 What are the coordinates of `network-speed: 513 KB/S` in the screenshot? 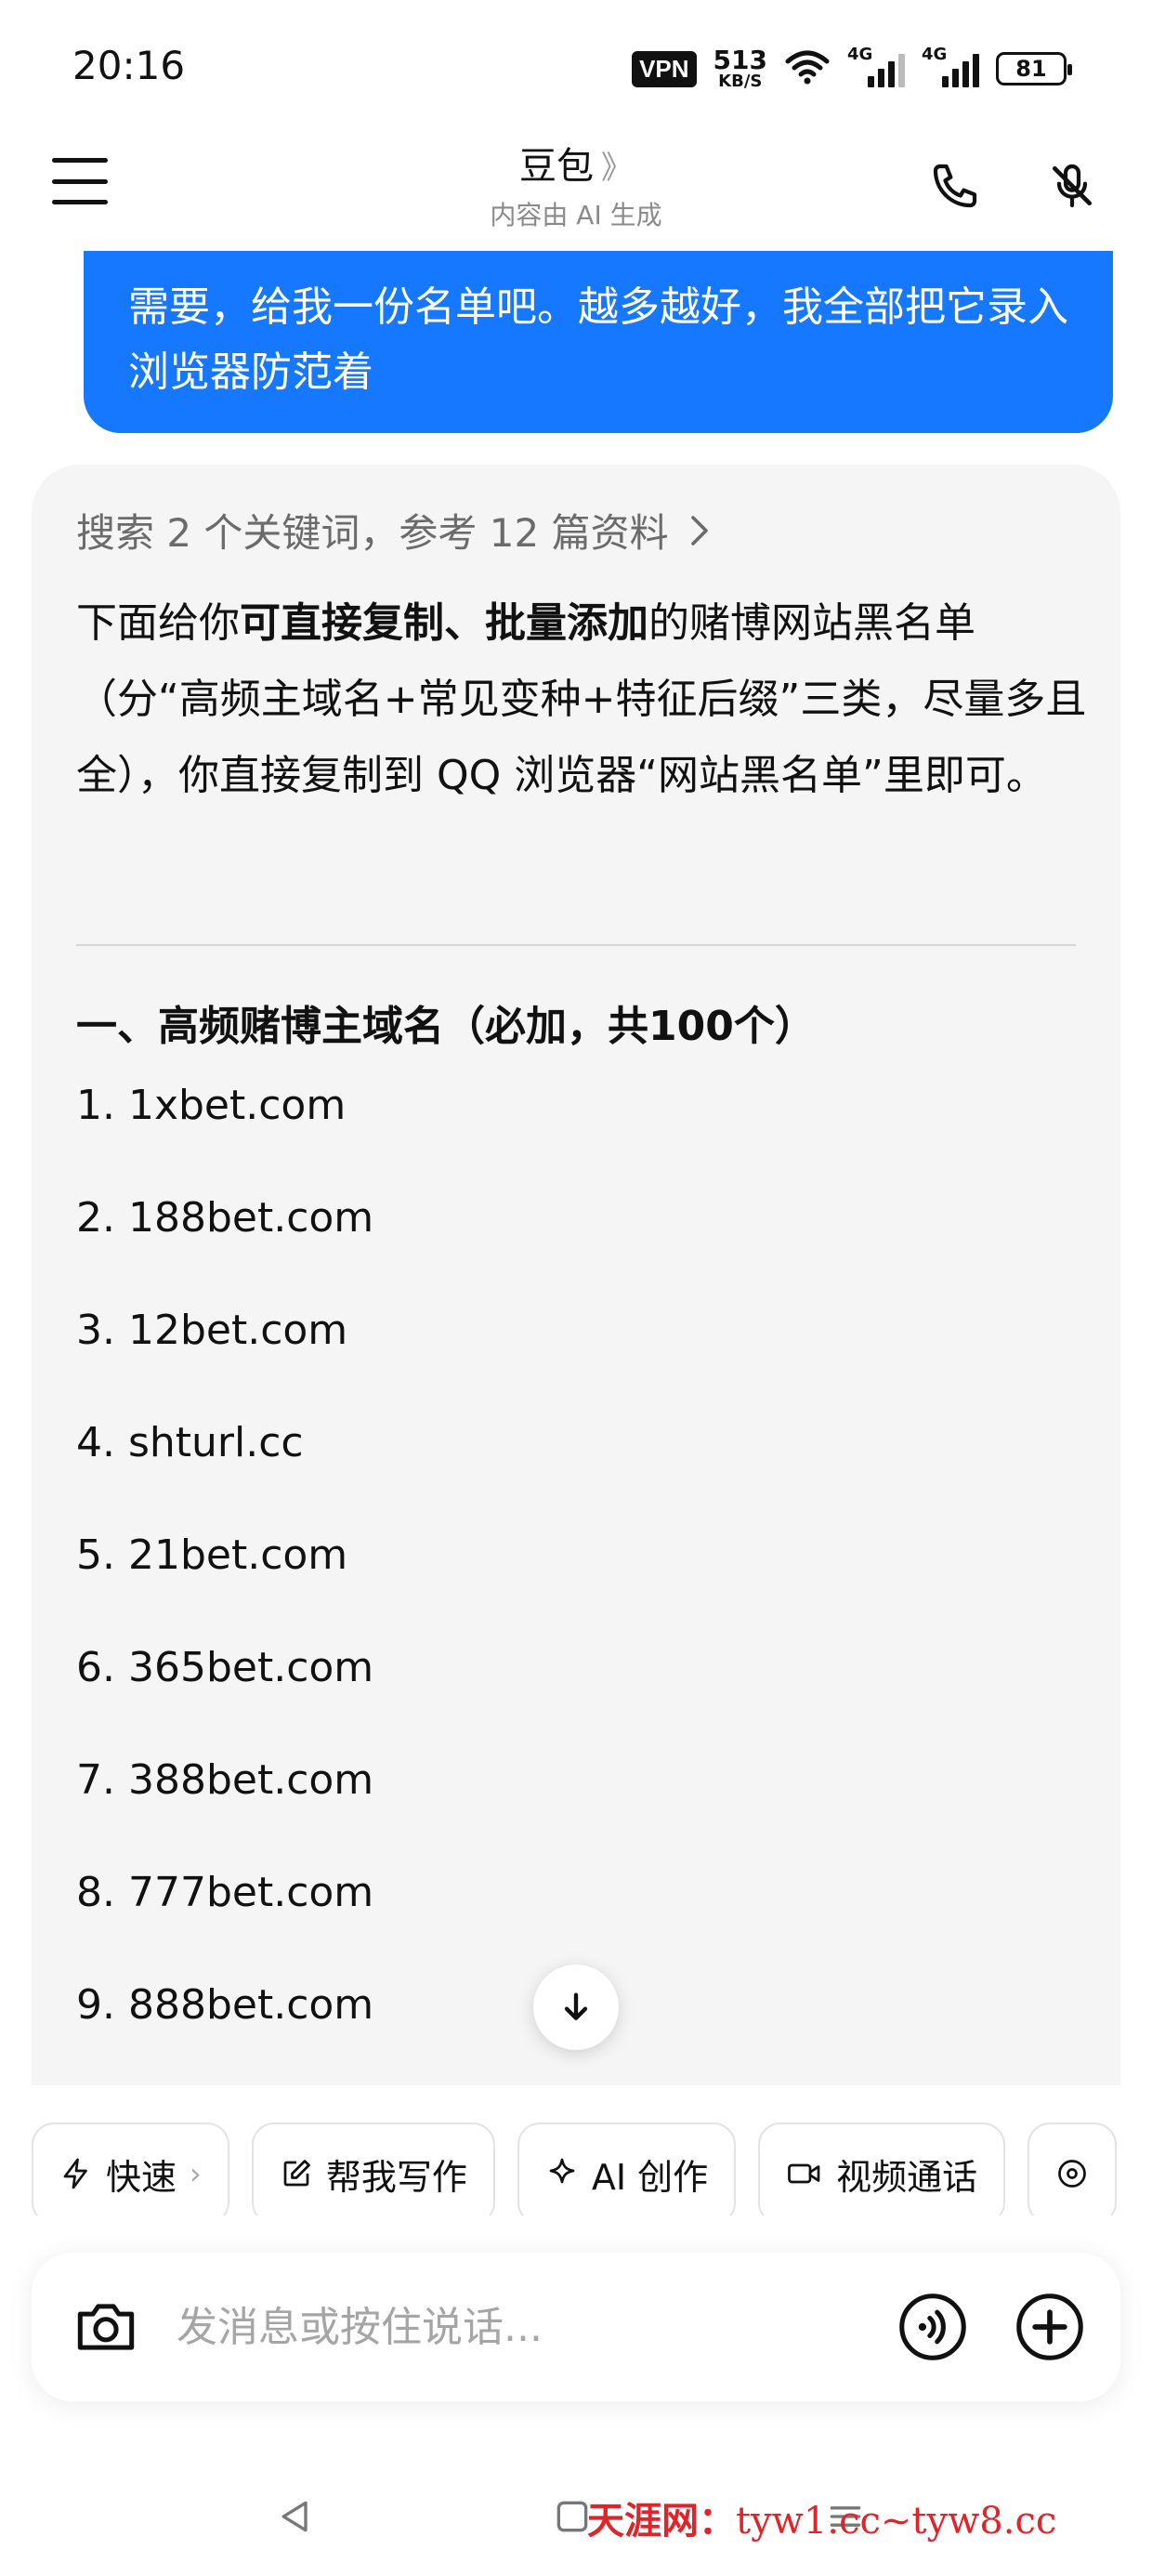 It's located at (740, 68).